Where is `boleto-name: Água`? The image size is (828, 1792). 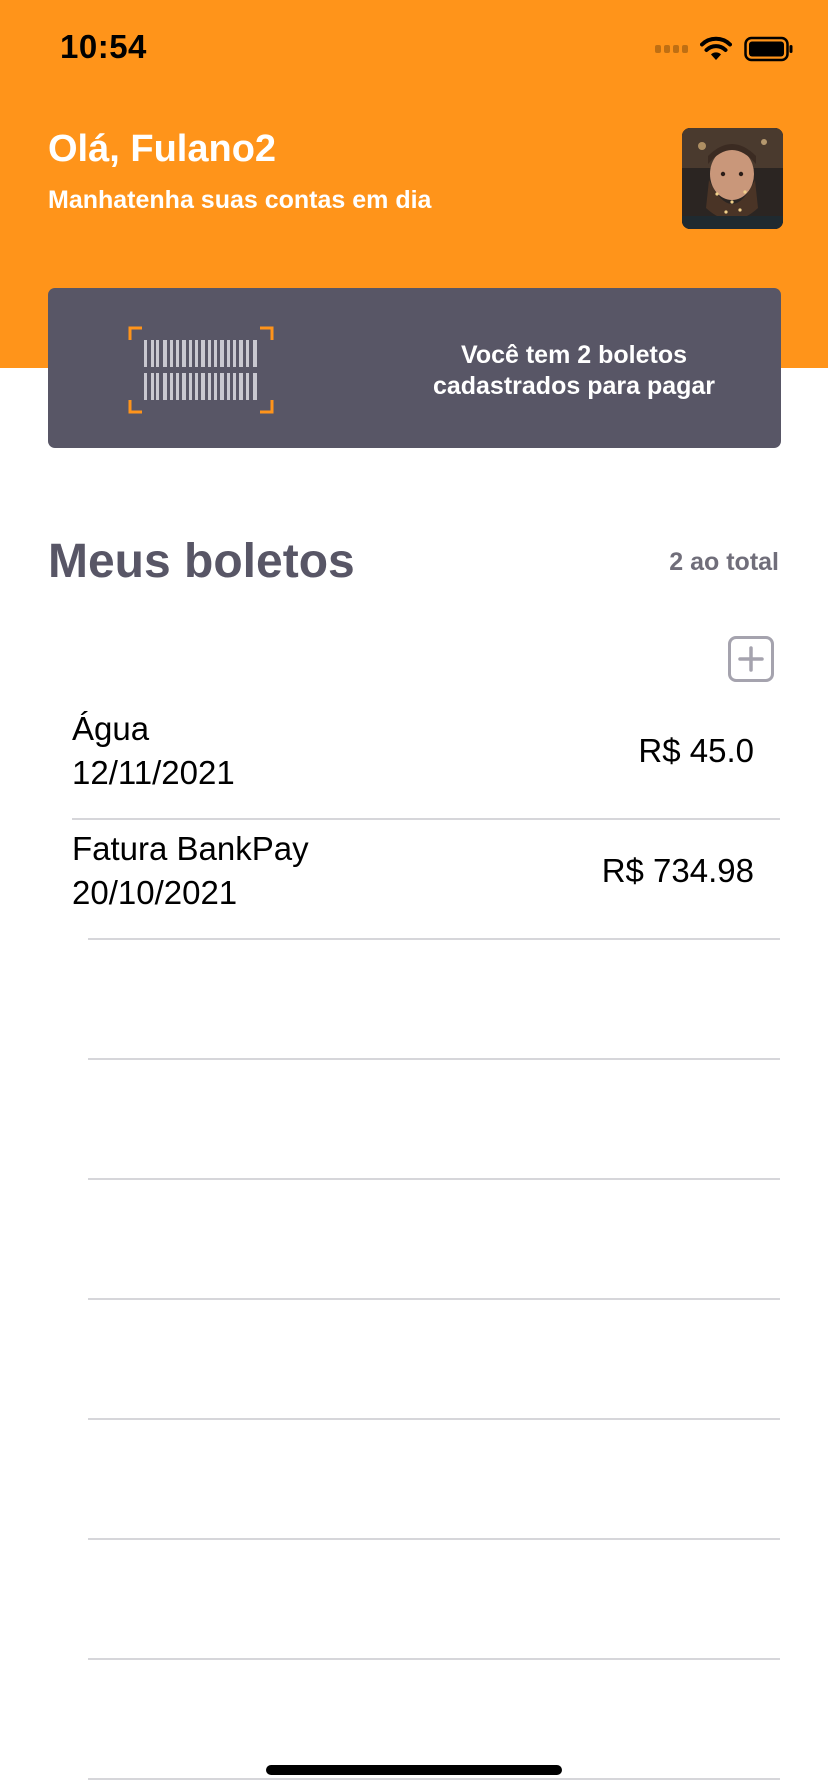 boleto-name: Água is located at coordinates (111, 728).